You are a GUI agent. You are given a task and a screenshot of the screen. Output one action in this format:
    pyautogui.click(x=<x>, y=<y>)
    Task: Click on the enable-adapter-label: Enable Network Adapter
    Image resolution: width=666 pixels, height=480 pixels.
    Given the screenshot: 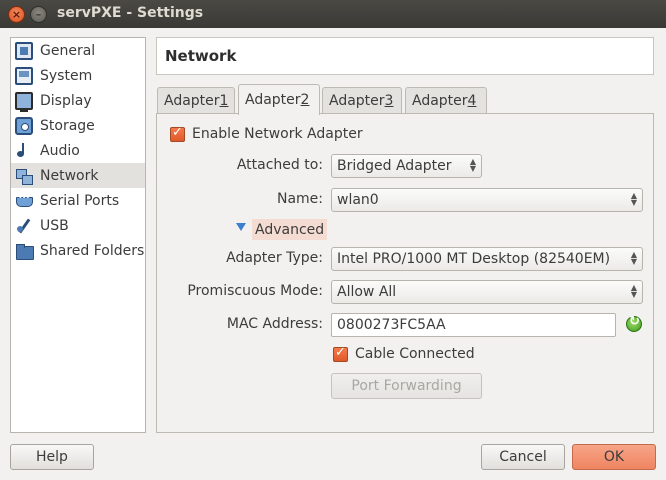 What is the action you would take?
    pyautogui.click(x=277, y=134)
    